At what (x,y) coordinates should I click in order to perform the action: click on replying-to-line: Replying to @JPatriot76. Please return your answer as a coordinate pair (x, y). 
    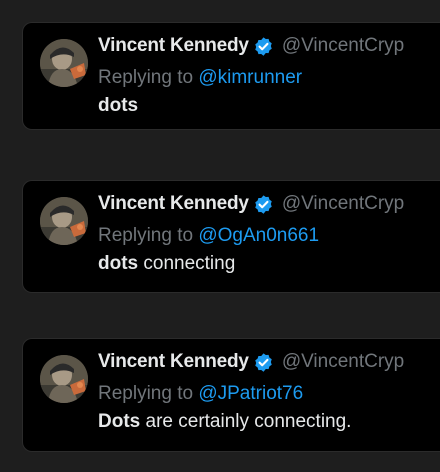
    Looking at the image, I should click on (269, 395).